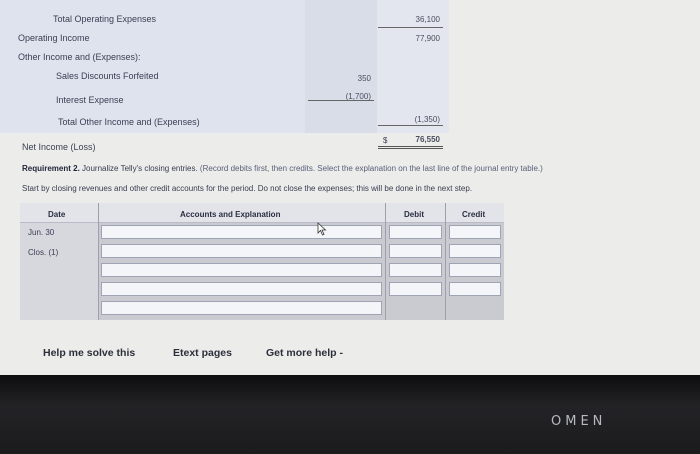 The height and width of the screenshot is (454, 700). I want to click on mouse-cursor-icon, so click(322, 229).